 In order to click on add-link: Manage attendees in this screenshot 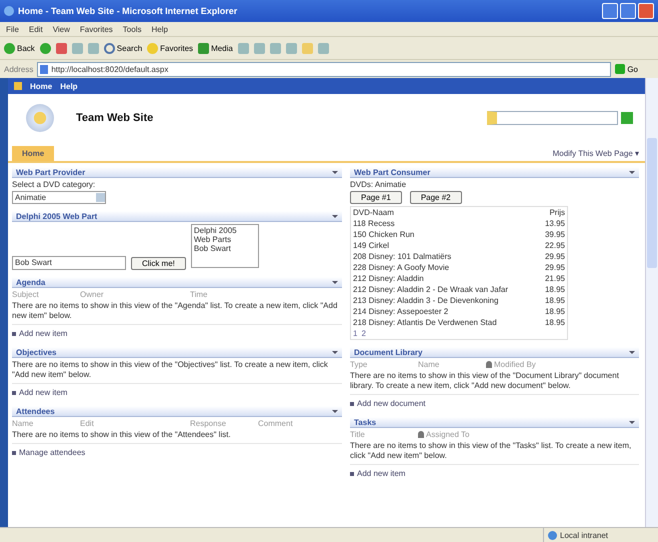, I will do `click(52, 452)`.